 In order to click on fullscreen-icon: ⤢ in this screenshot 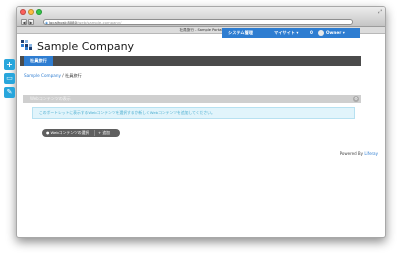, I will do `click(380, 12)`.